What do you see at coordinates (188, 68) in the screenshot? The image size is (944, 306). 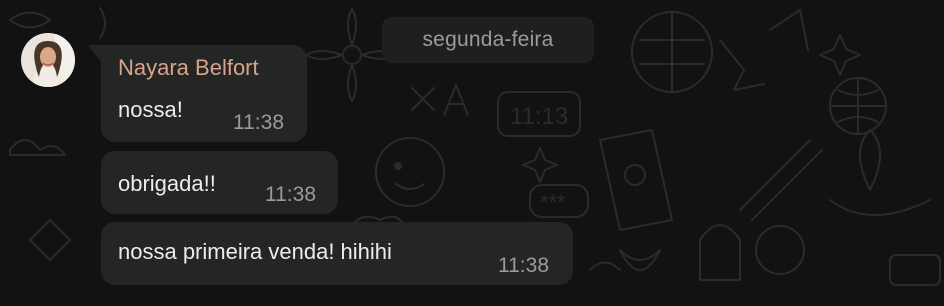 I see `sender-name: Nayara Belfort` at bounding box center [188, 68].